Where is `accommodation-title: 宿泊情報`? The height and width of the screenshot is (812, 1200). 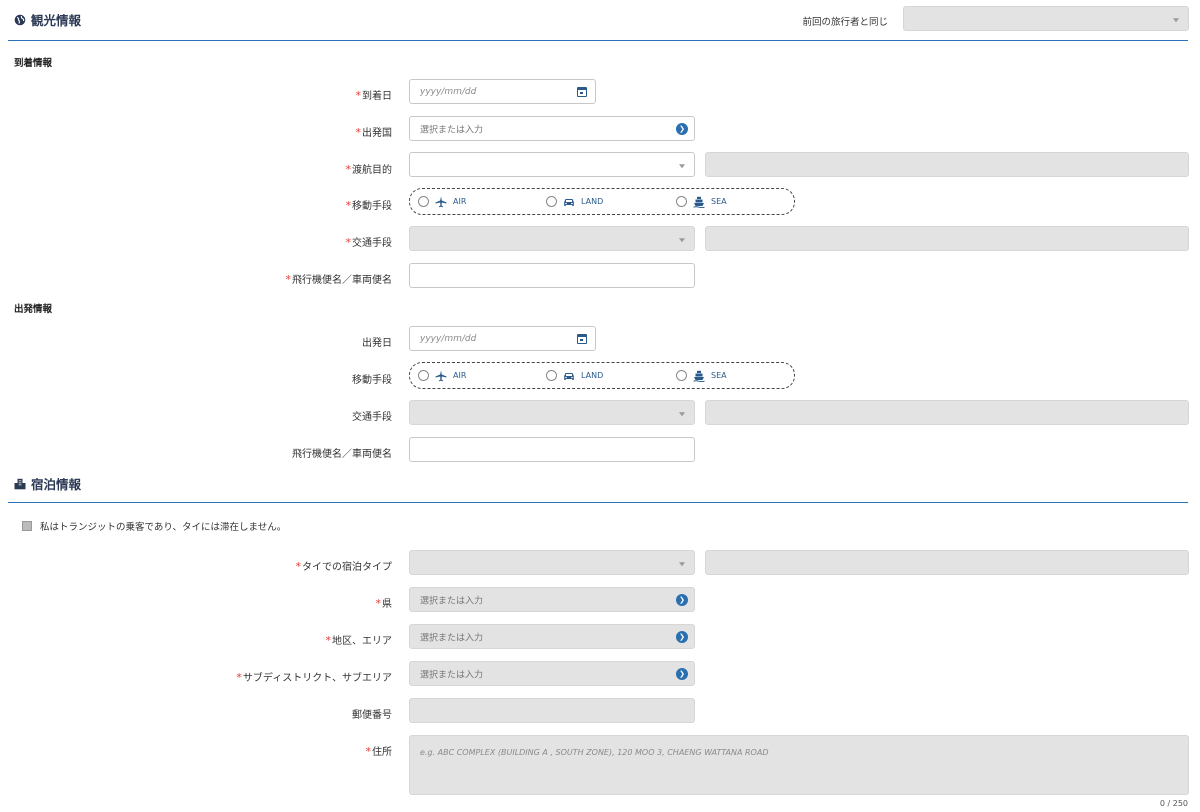
accommodation-title: 宿泊情報 is located at coordinates (56, 484).